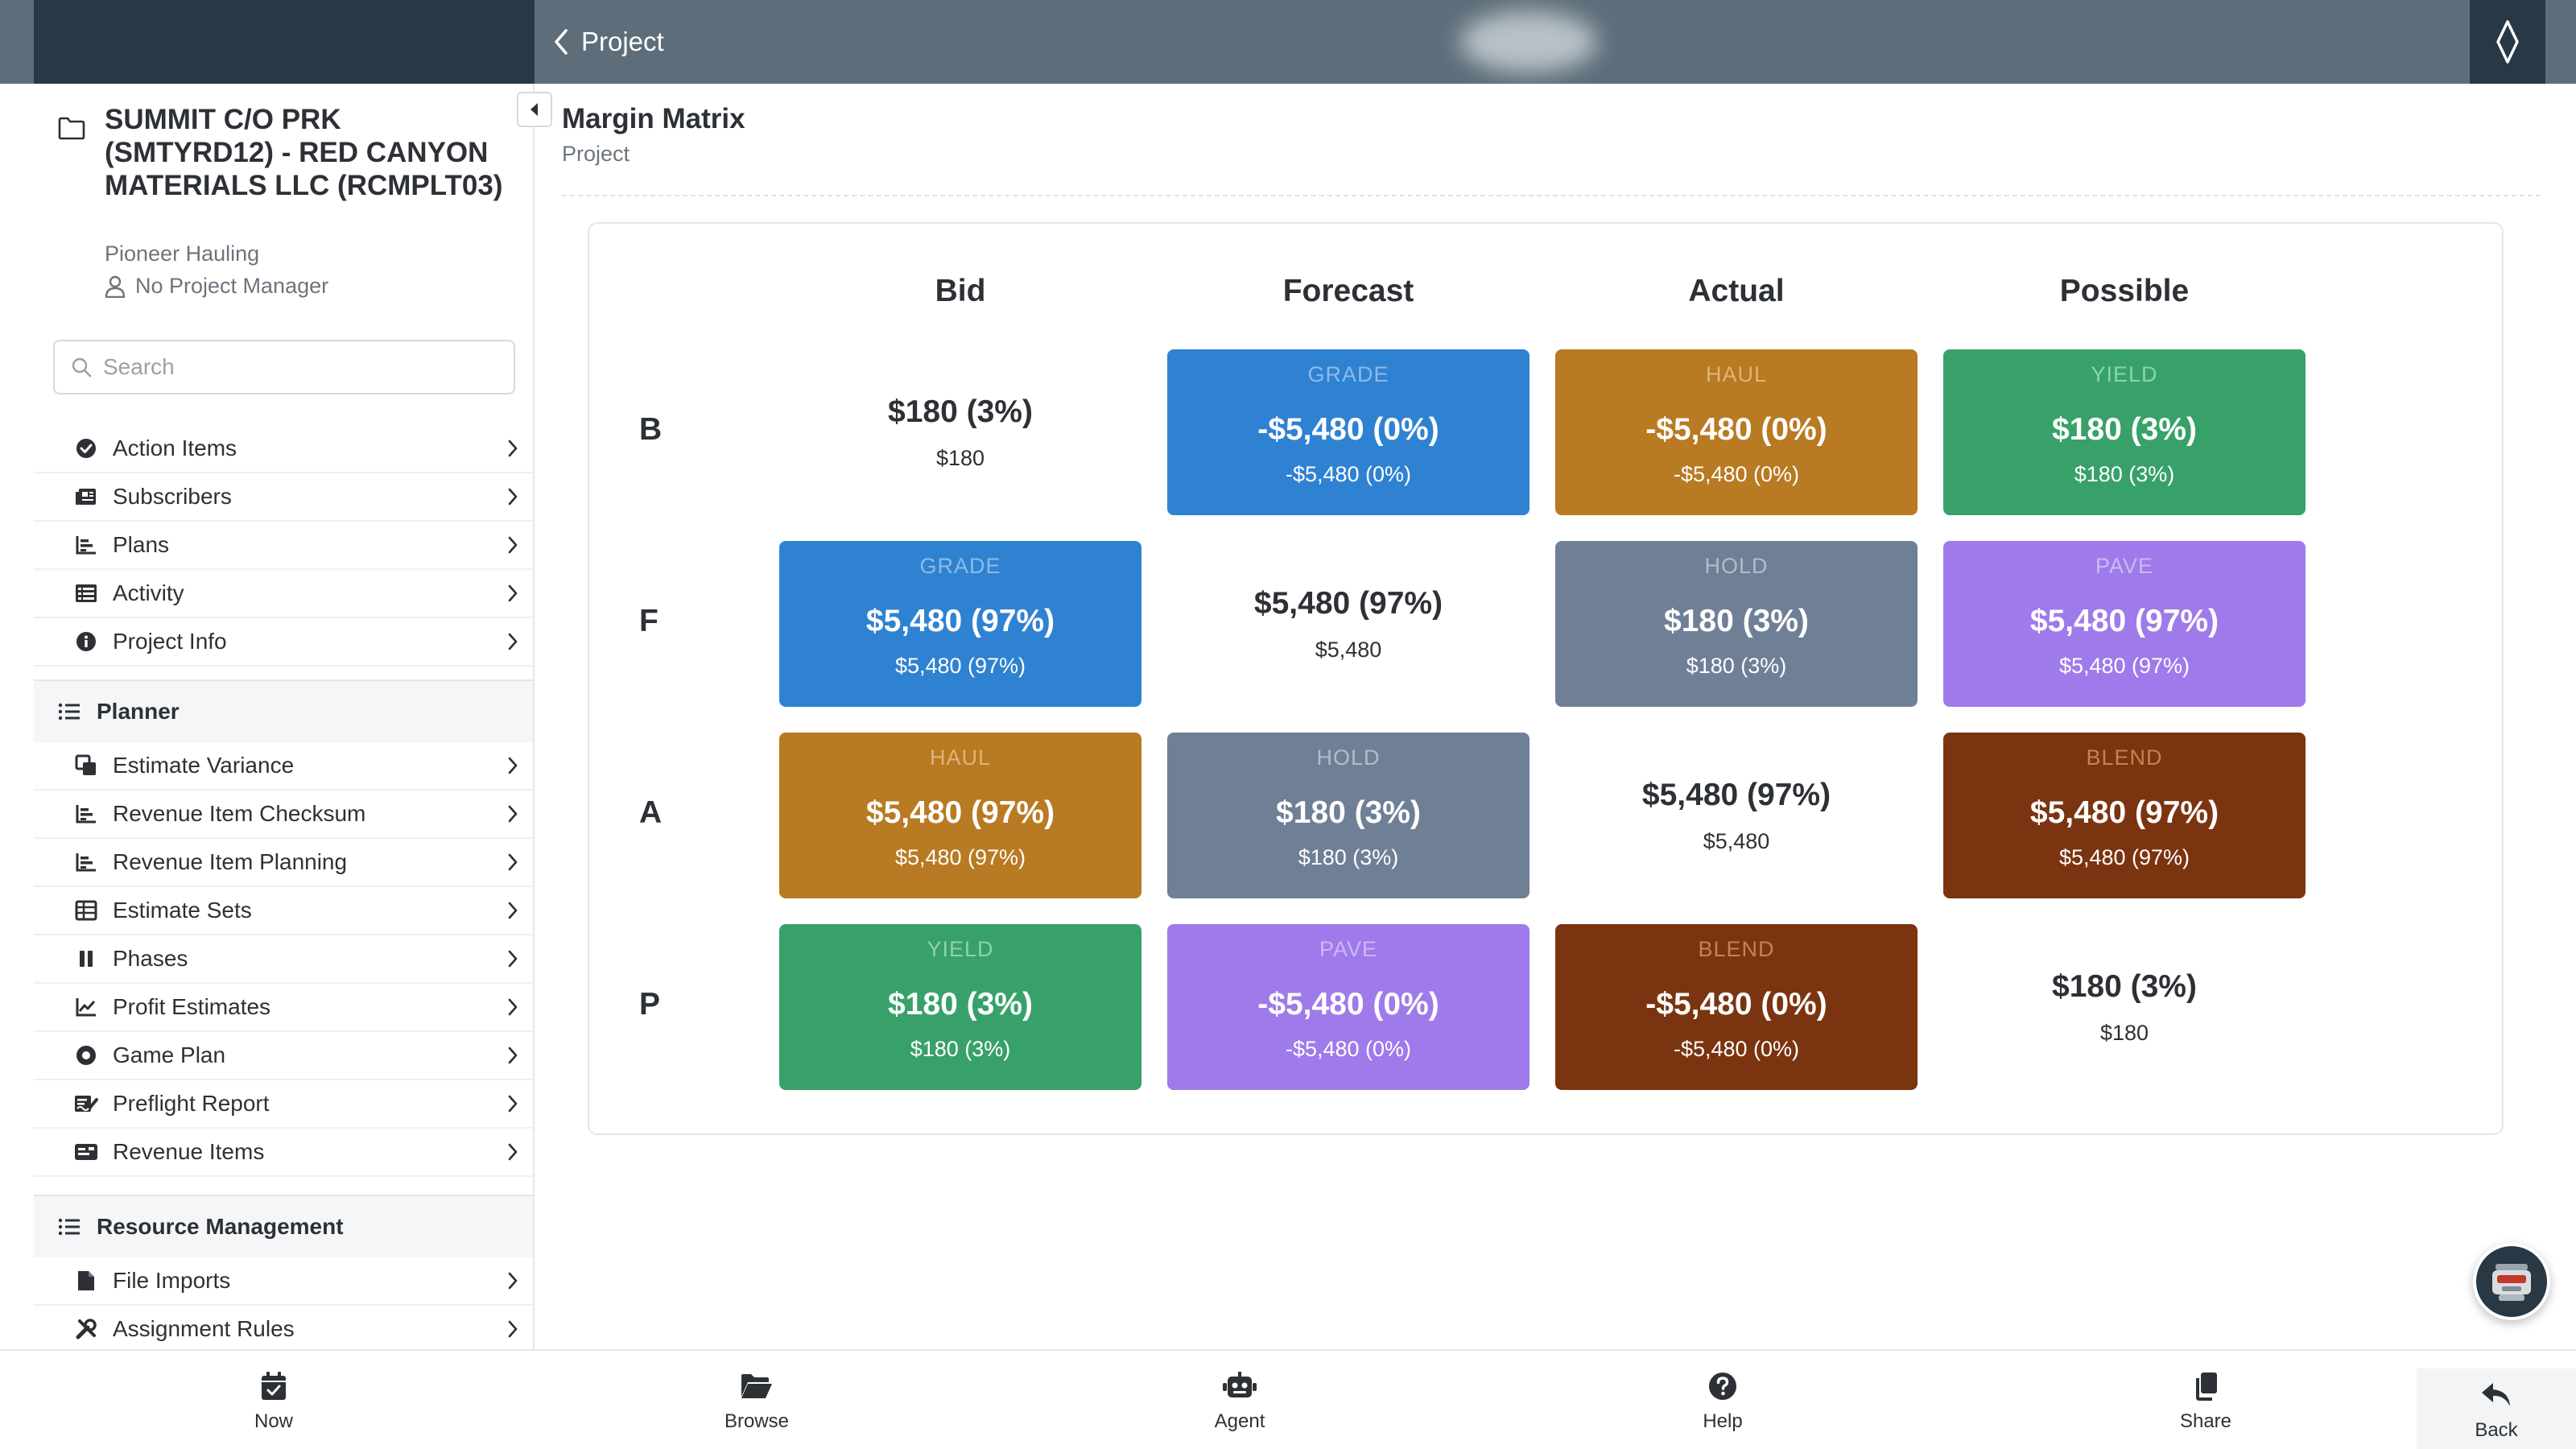 Image resolution: width=2576 pixels, height=1449 pixels. What do you see at coordinates (960, 757) in the screenshot?
I see `matrix-cell-tag: HAUL` at bounding box center [960, 757].